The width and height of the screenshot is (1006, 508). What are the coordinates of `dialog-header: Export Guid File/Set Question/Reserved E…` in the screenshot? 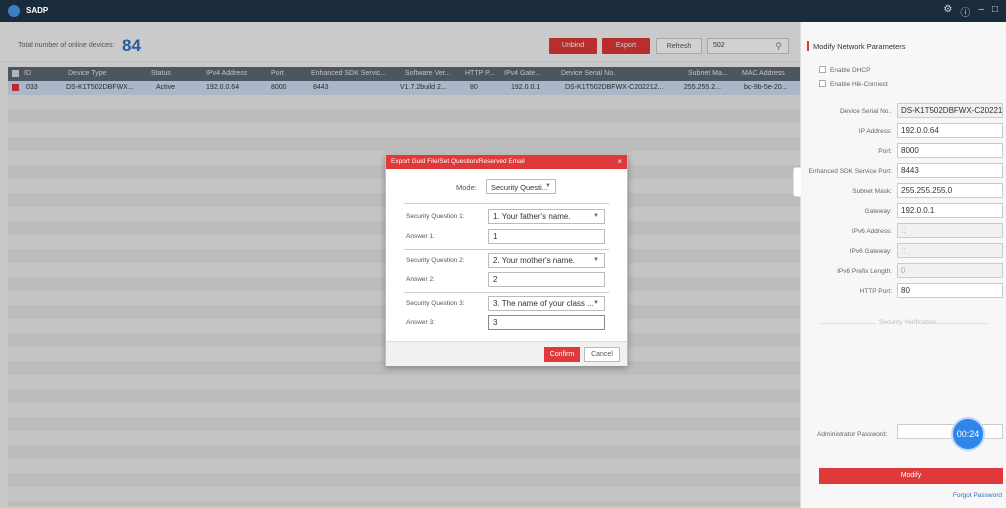 It's located at (506, 162).